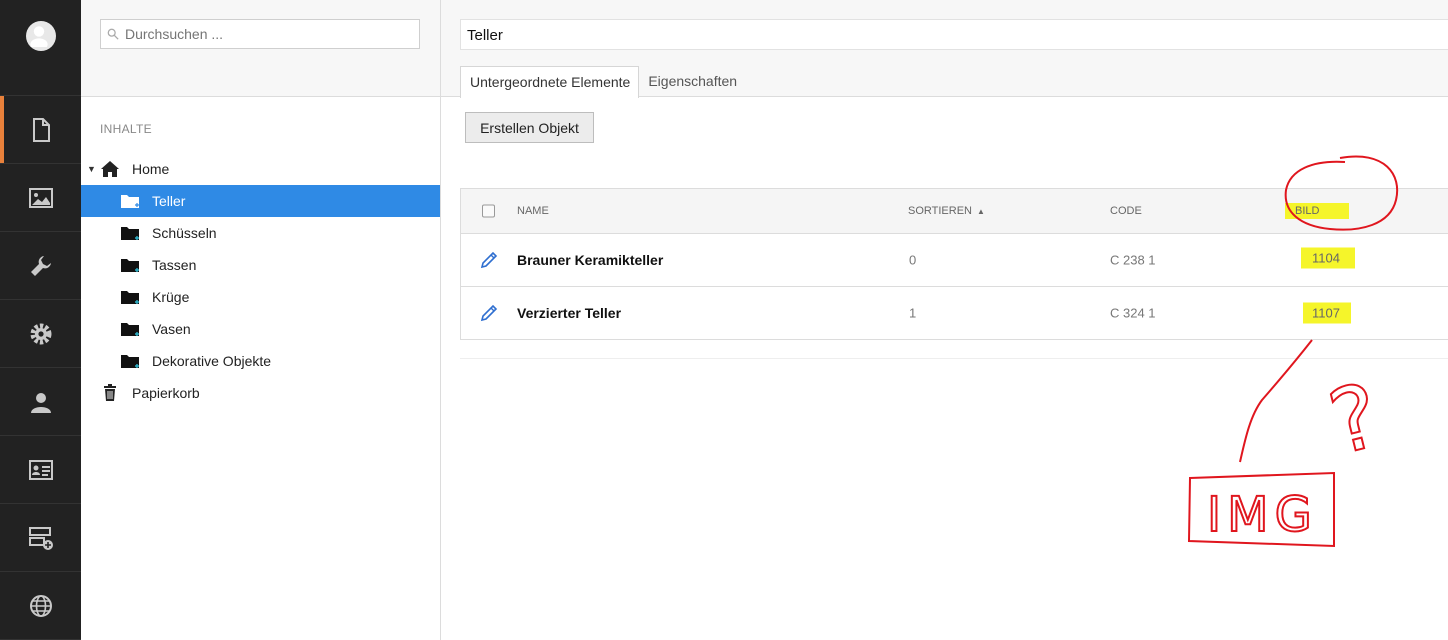  What do you see at coordinates (954, 34) in the screenshot?
I see `page-title-field: Teller` at bounding box center [954, 34].